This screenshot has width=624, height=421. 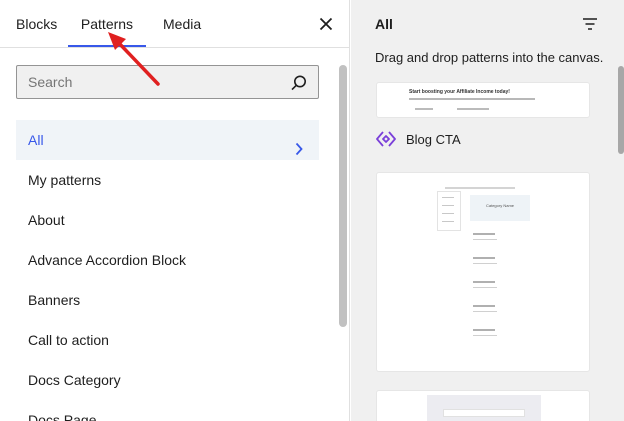 What do you see at coordinates (326, 24) in the screenshot?
I see `close-icon` at bounding box center [326, 24].